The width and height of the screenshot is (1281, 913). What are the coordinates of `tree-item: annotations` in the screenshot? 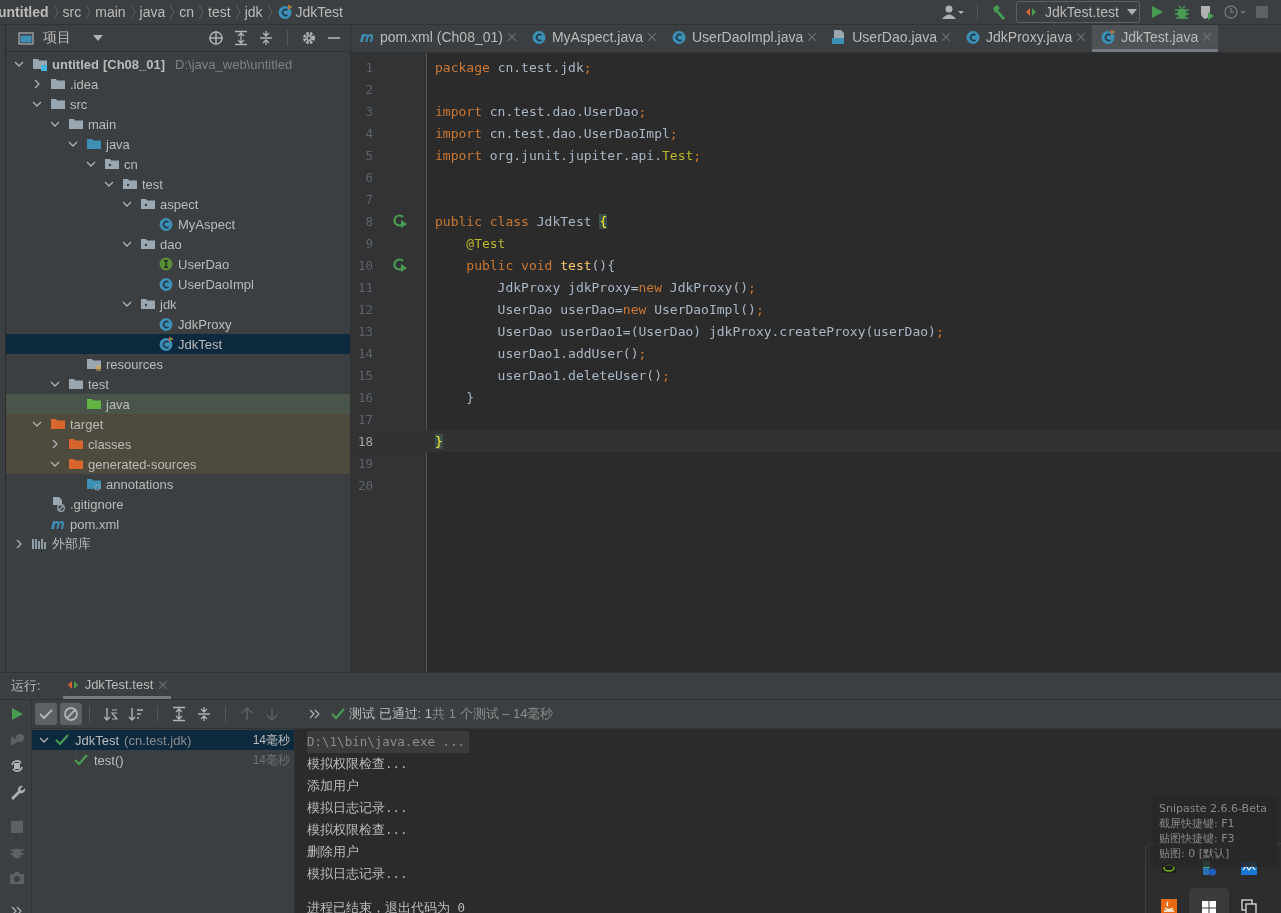 It's located at (178, 484).